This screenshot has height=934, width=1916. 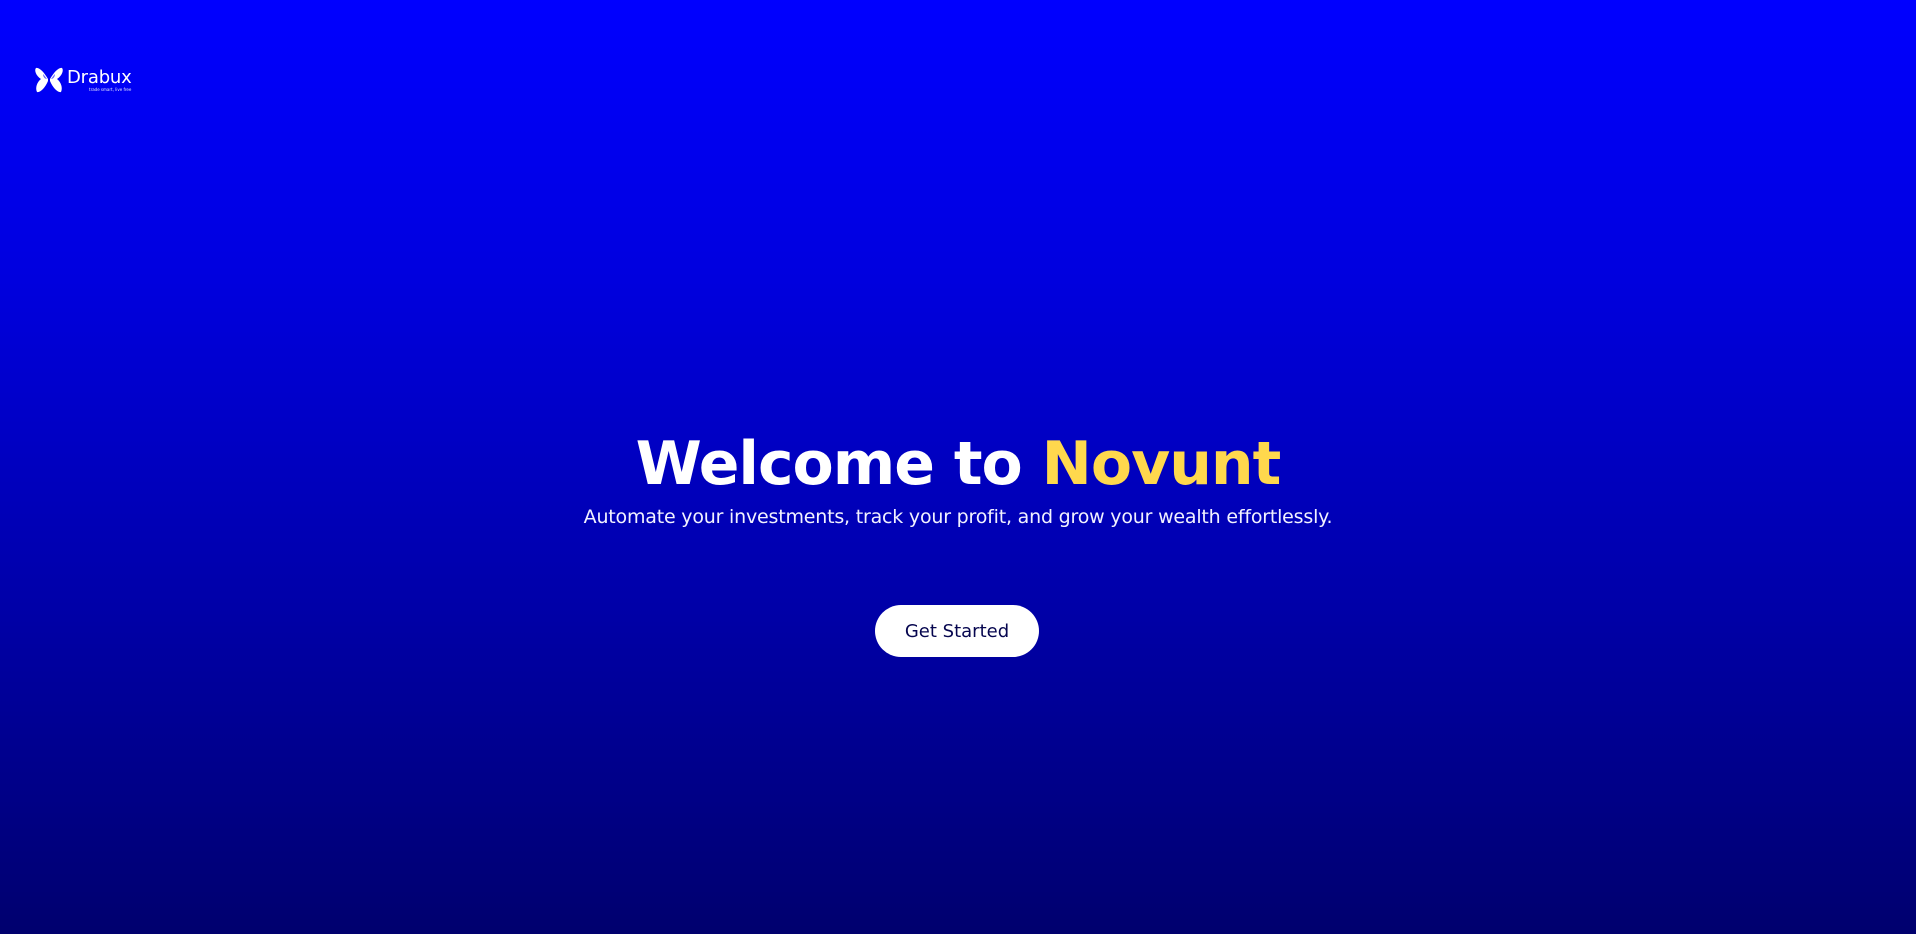 I want to click on hero-headline: Welcome to Novunt, so click(x=958, y=464).